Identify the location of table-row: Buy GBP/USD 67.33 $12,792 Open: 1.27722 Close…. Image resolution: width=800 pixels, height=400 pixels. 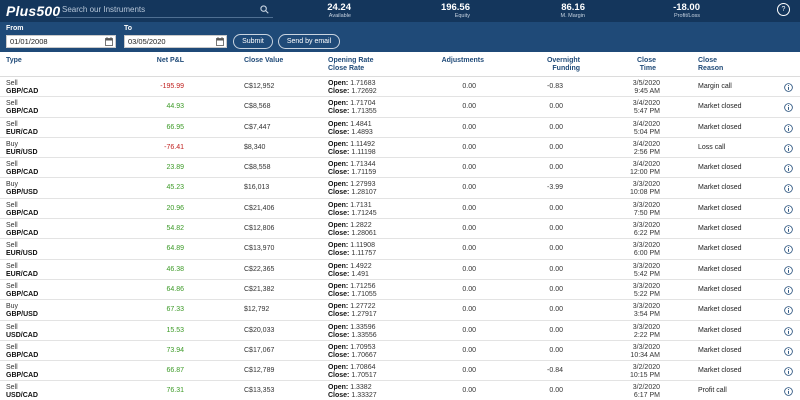
(400, 310).